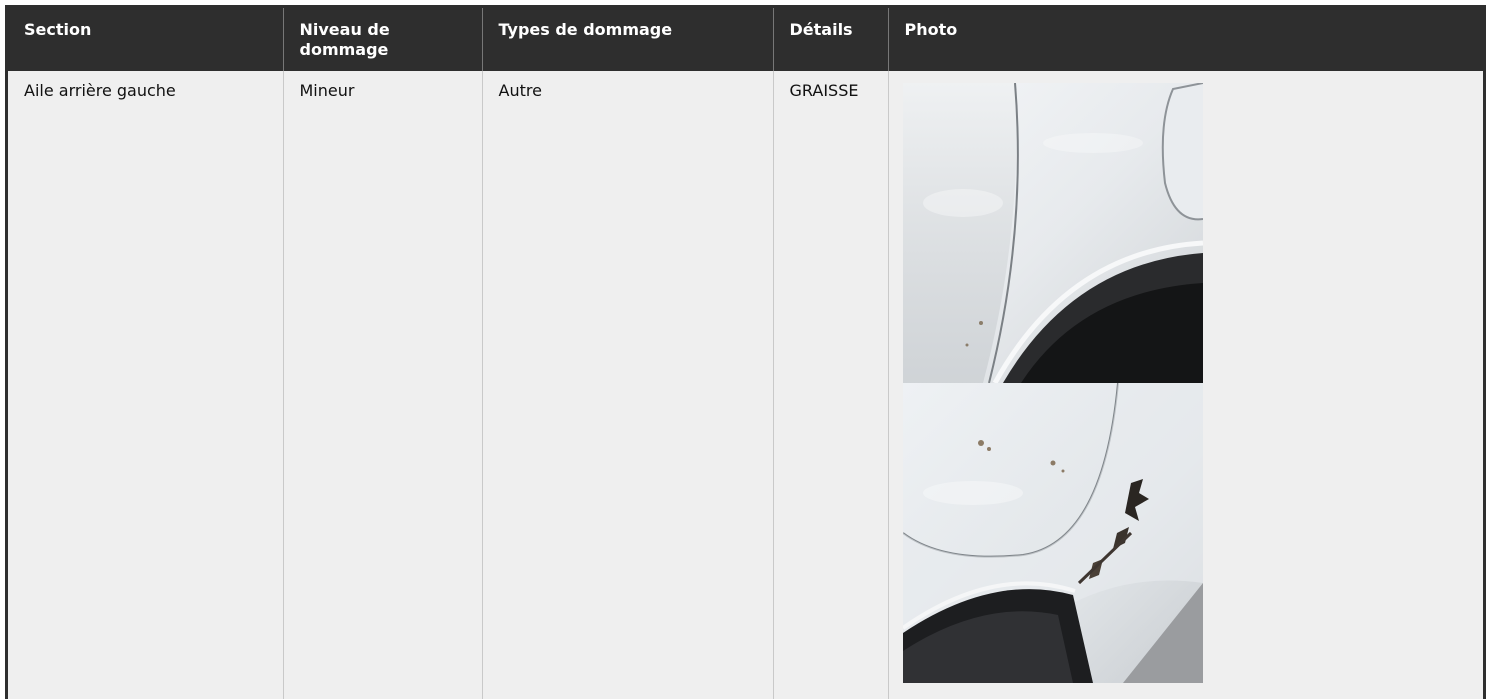  What do you see at coordinates (382, 385) in the screenshot?
I see `cell-niveau: Mineur` at bounding box center [382, 385].